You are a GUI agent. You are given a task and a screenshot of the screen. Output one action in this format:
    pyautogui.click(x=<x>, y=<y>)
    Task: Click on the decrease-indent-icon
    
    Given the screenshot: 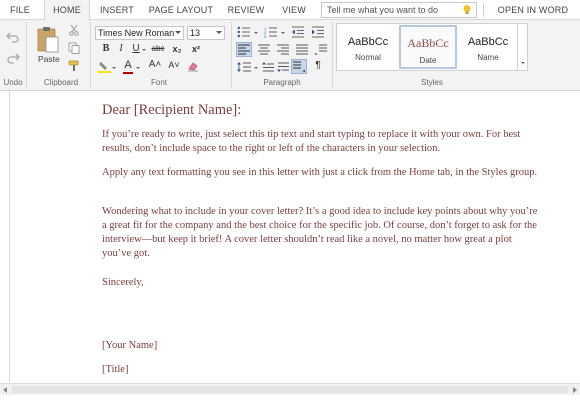 What is the action you would take?
    pyautogui.click(x=298, y=32)
    